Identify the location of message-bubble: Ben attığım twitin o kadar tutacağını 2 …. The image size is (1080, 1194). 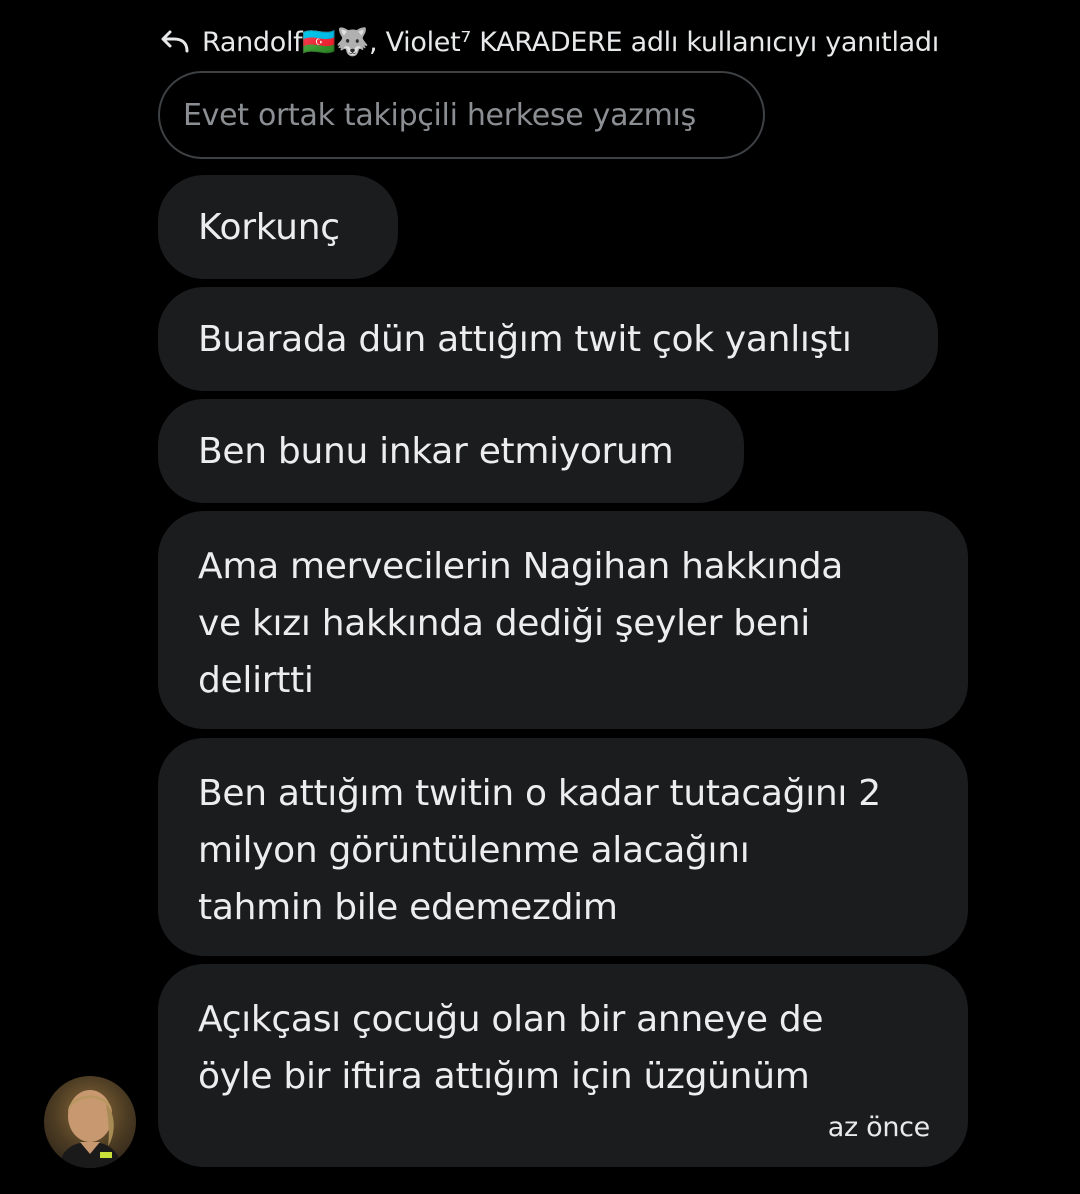
(563, 847).